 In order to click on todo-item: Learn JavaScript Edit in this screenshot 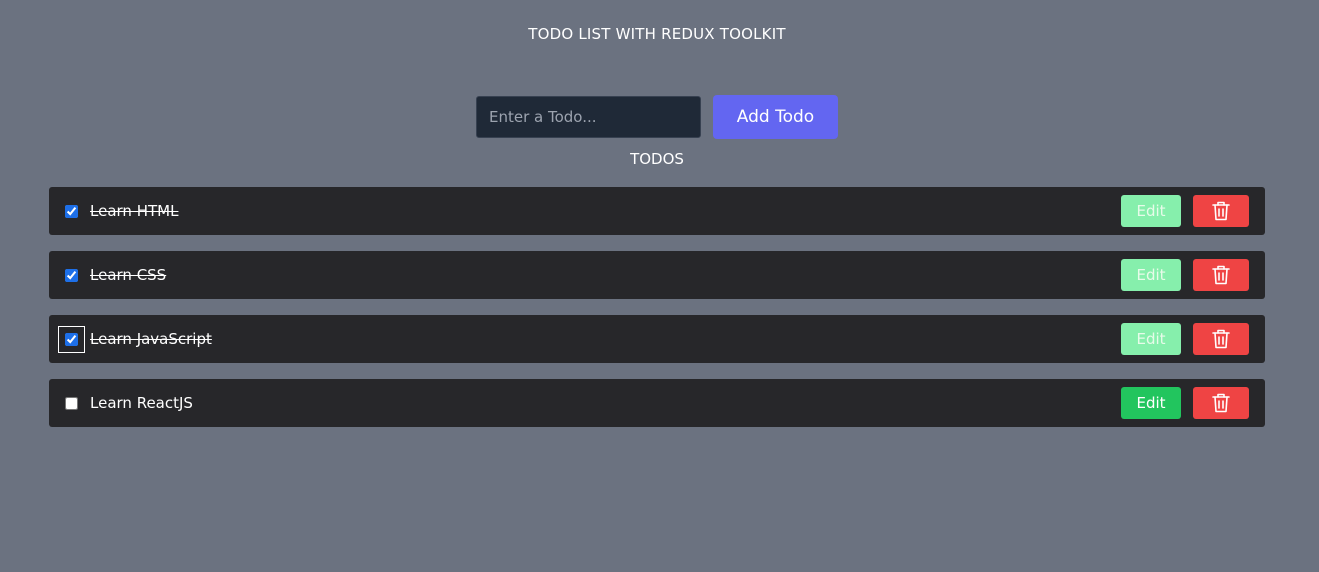, I will do `click(657, 339)`.